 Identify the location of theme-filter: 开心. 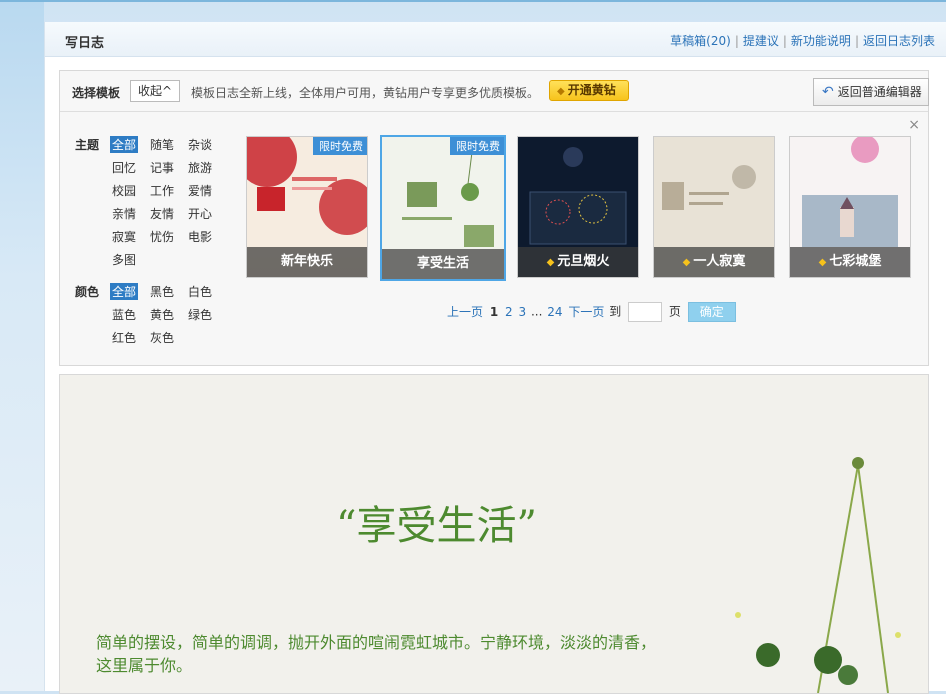
(200, 213).